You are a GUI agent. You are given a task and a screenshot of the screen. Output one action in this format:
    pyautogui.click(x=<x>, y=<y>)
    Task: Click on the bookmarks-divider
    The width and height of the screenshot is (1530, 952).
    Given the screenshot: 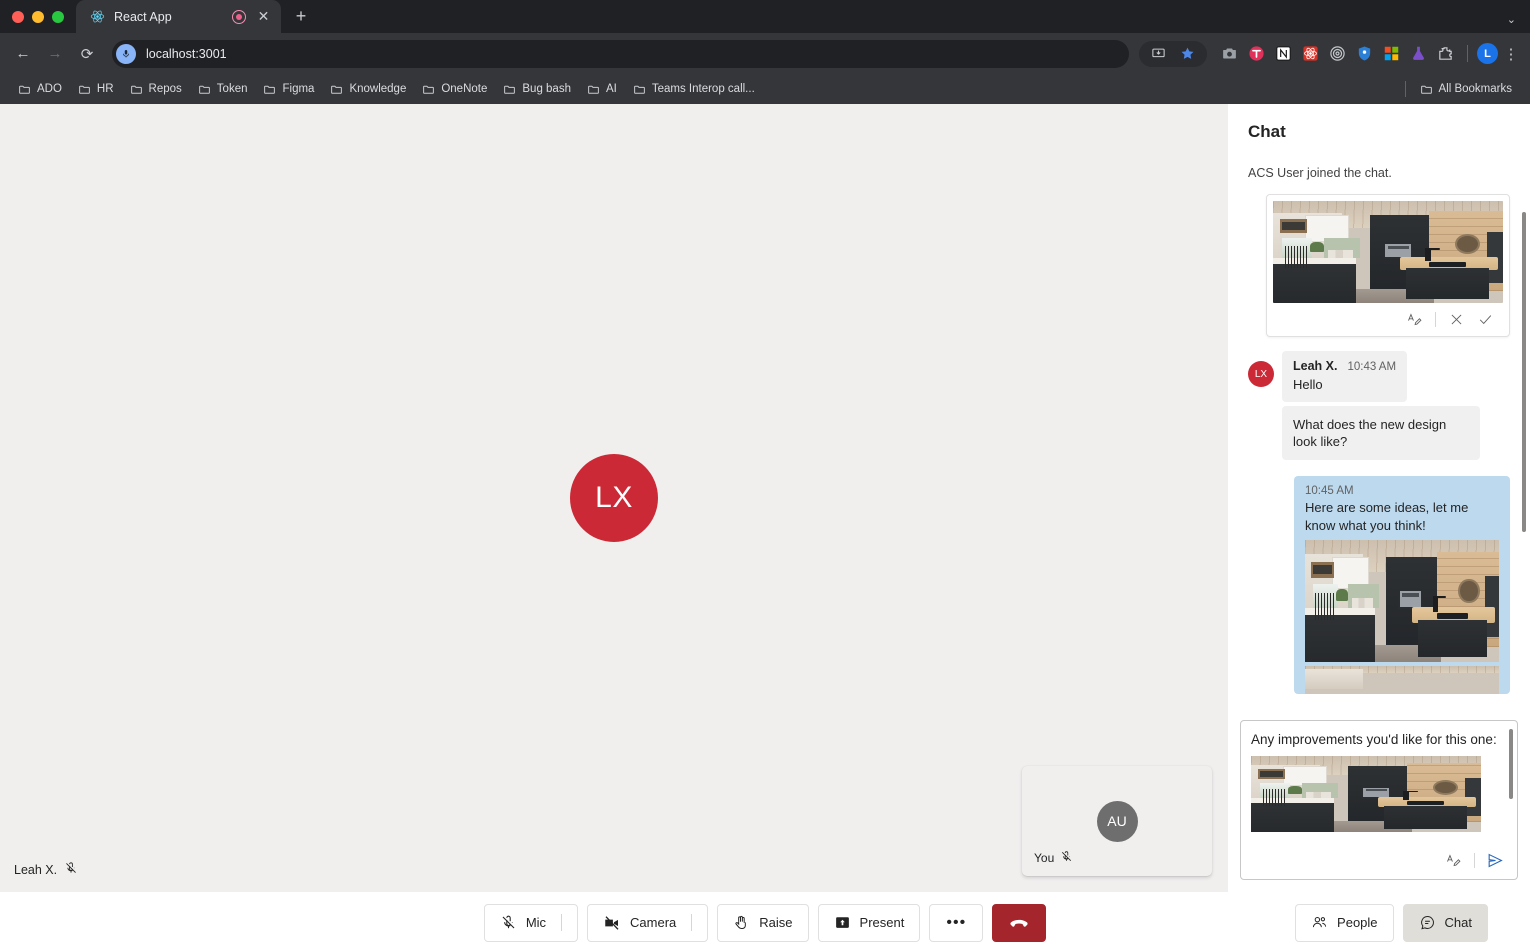 What is the action you would take?
    pyautogui.click(x=1405, y=89)
    